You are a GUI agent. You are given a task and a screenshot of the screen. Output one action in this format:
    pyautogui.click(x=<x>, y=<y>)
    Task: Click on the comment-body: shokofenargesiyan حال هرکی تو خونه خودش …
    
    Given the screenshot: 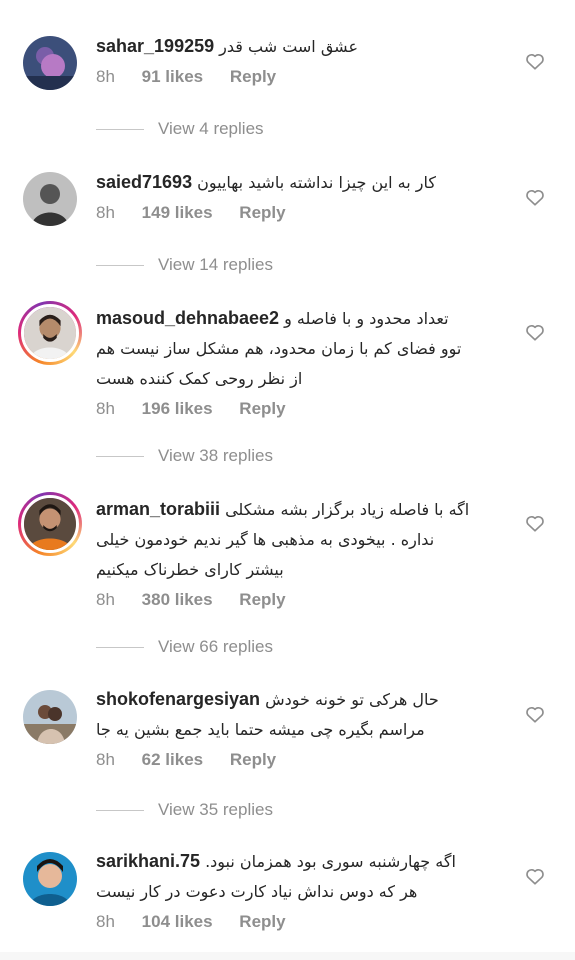 What is the action you would take?
    pyautogui.click(x=306, y=727)
    